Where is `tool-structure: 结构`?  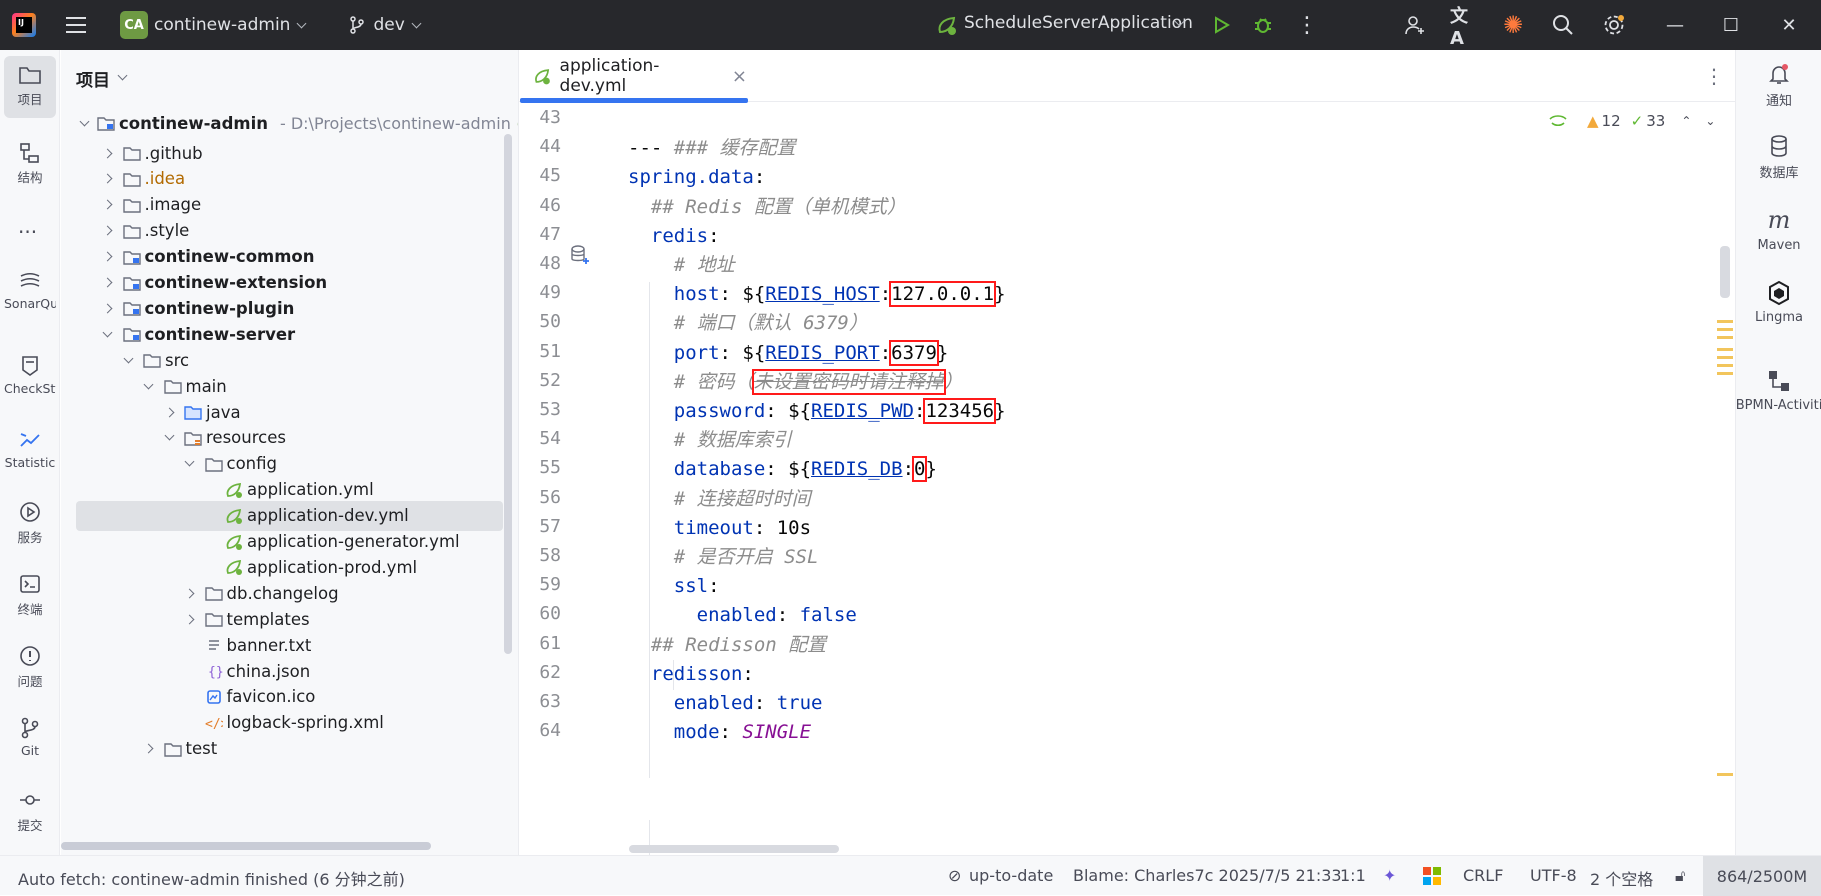
tool-structure: 结构 is located at coordinates (30, 165).